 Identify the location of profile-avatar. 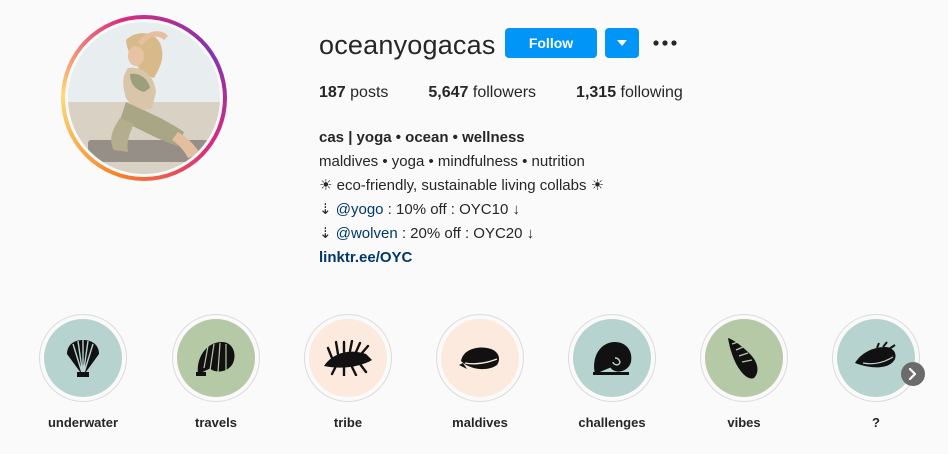
(144, 98).